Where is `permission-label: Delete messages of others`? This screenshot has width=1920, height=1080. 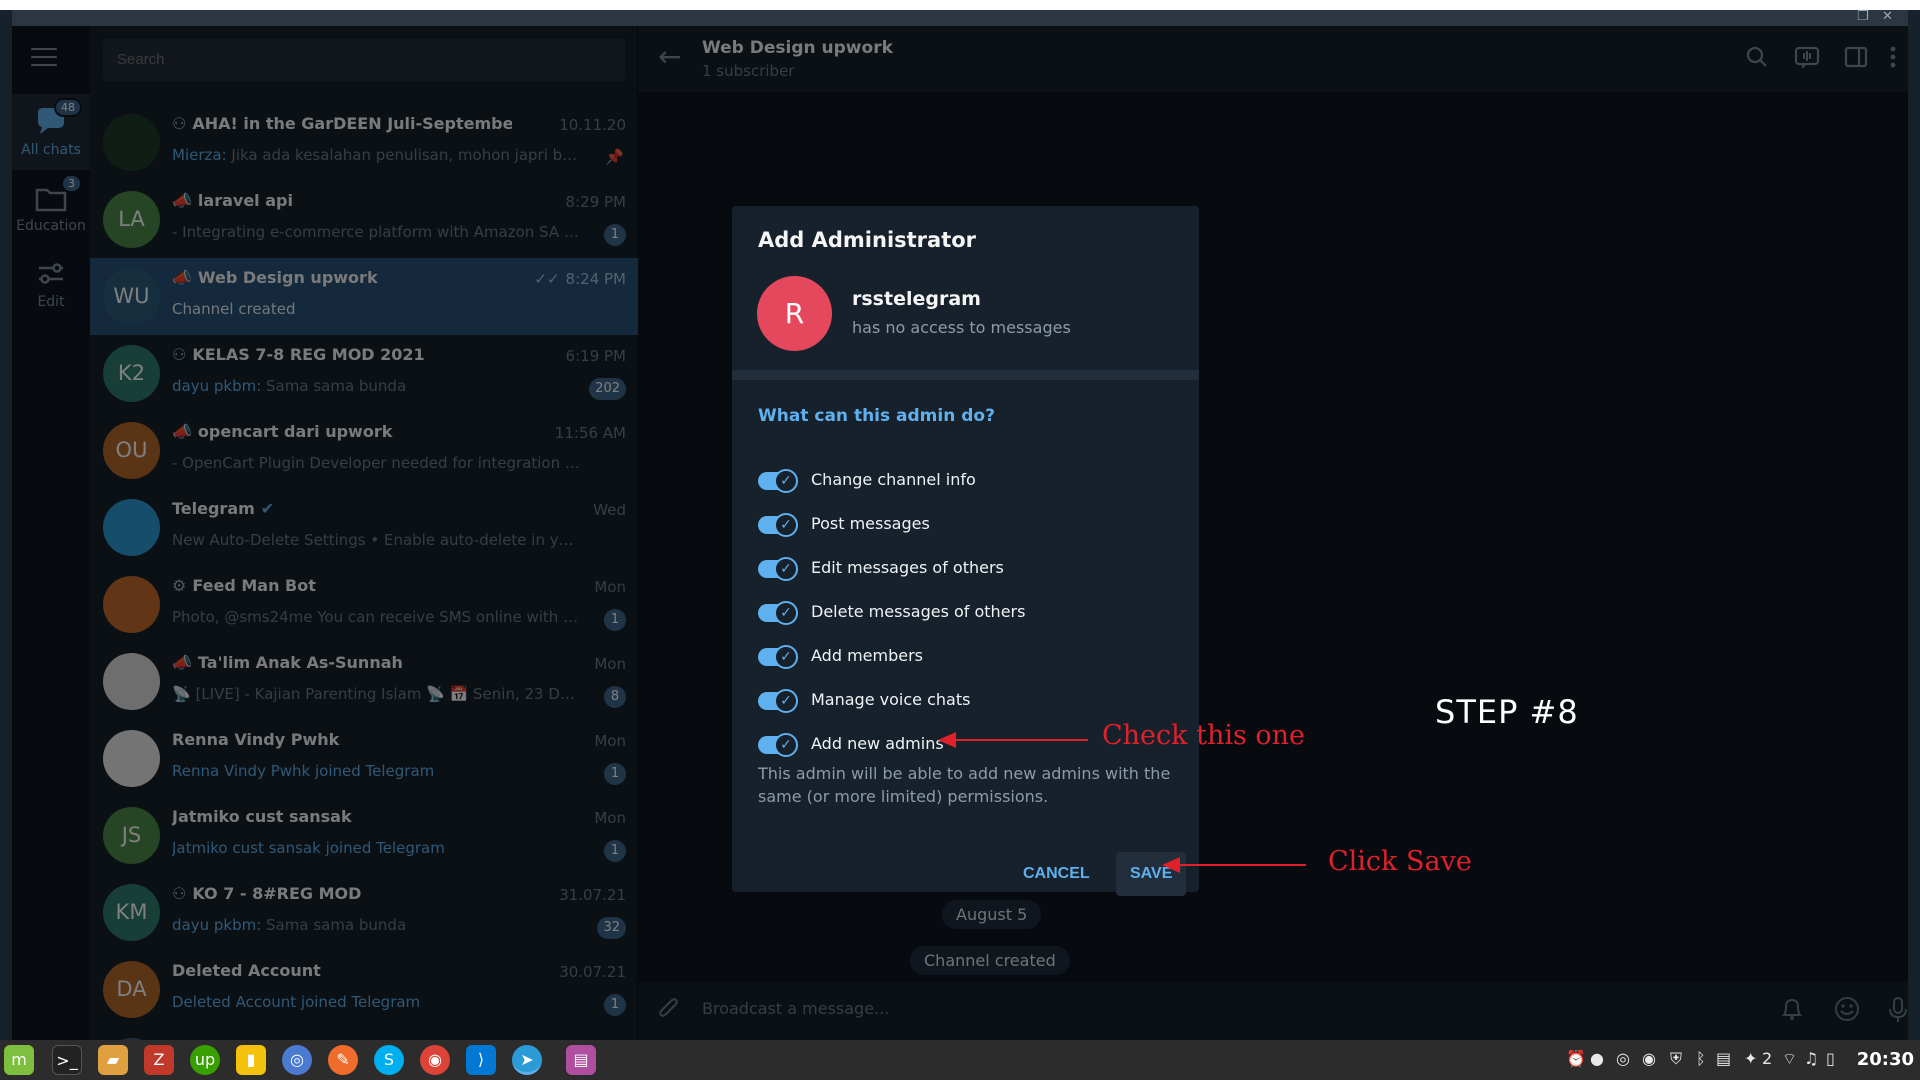 permission-label: Delete messages of others is located at coordinates (918, 611).